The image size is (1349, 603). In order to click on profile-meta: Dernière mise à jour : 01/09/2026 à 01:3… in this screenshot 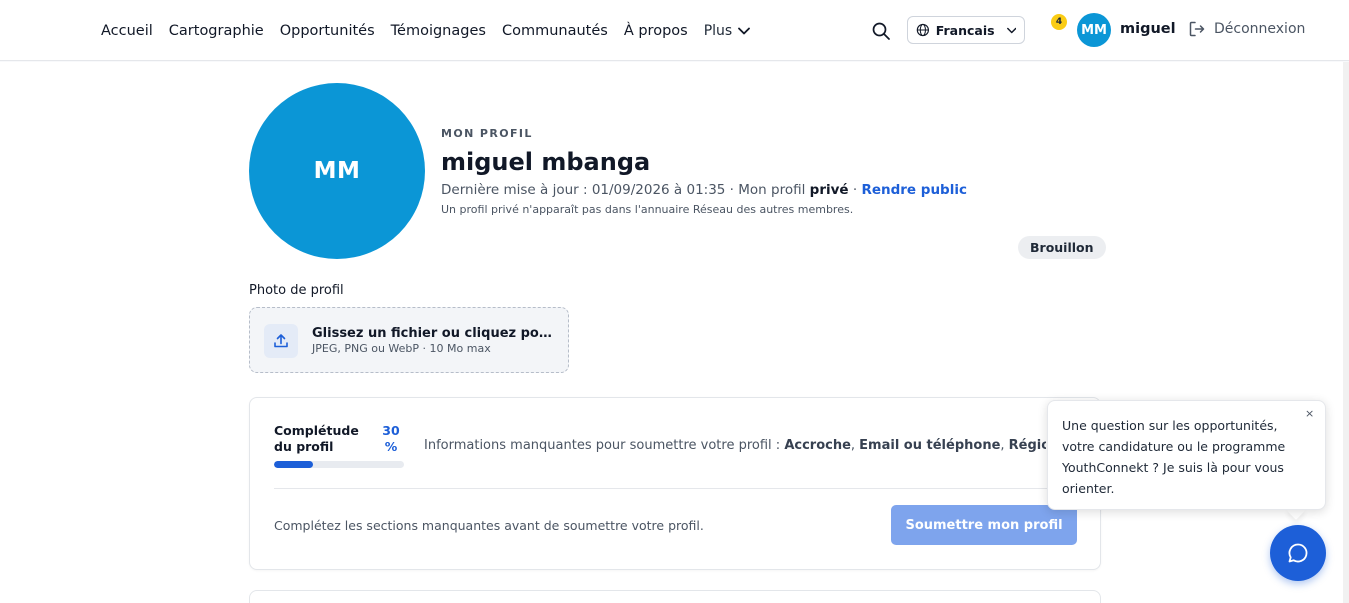, I will do `click(704, 190)`.